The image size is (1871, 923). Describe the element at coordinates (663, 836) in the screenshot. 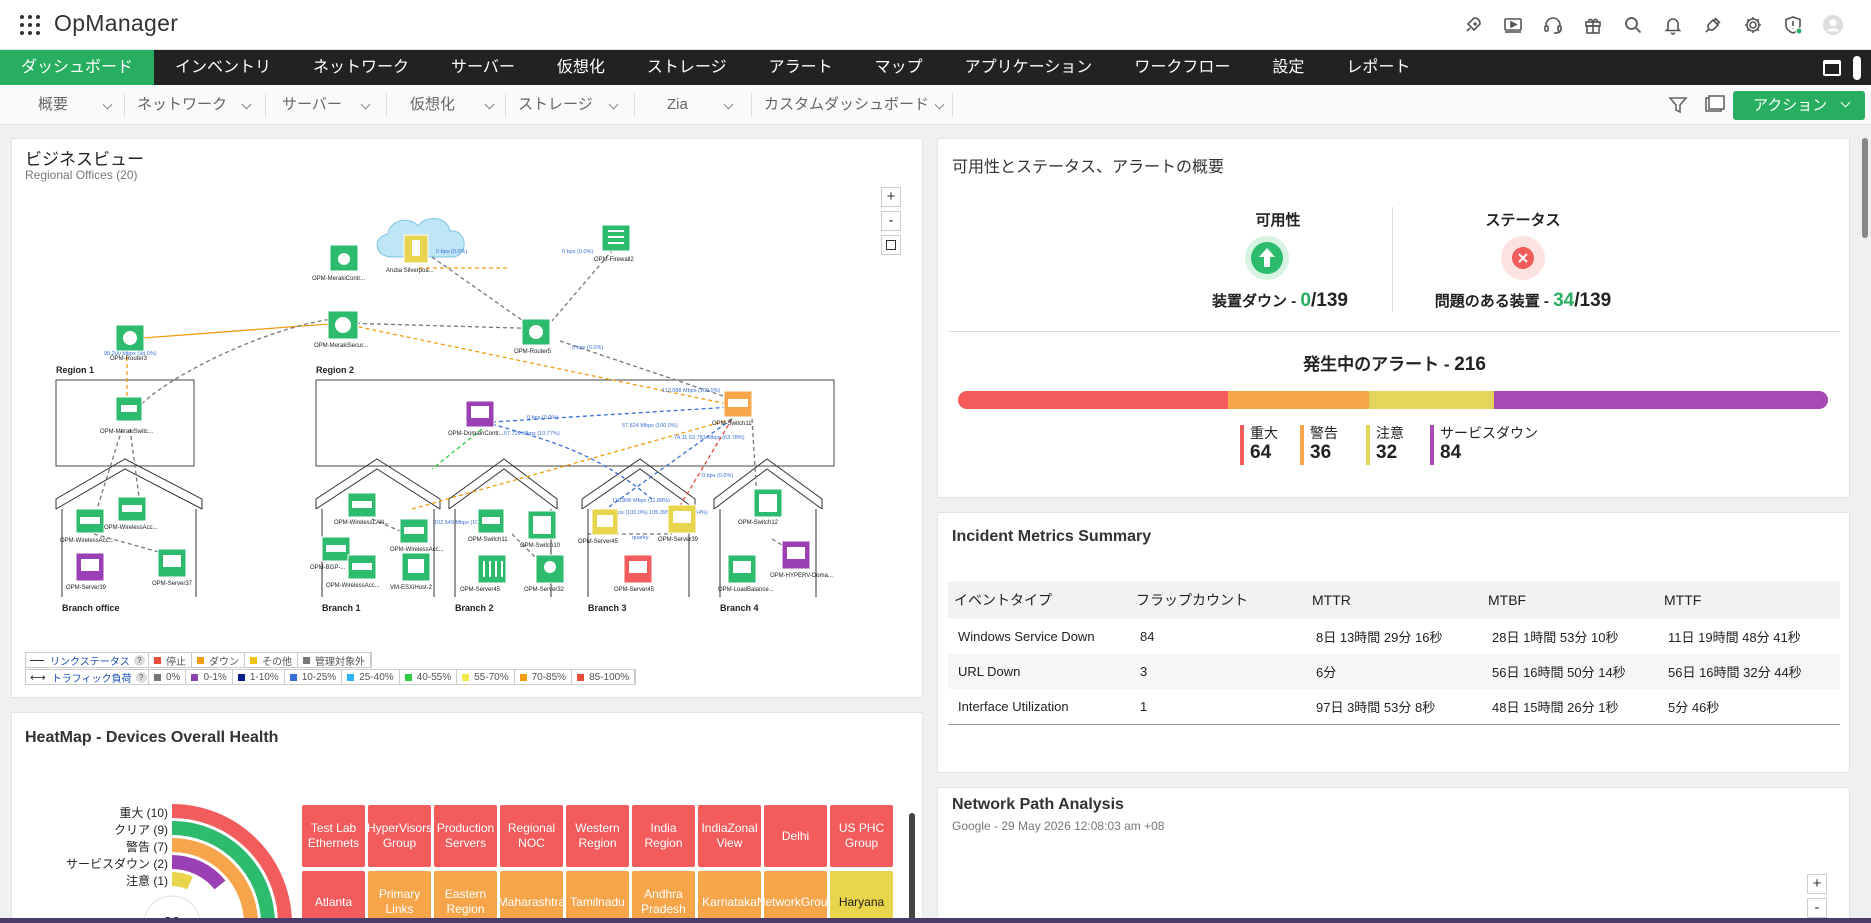

I see `heatmap-cell: India Region` at that location.